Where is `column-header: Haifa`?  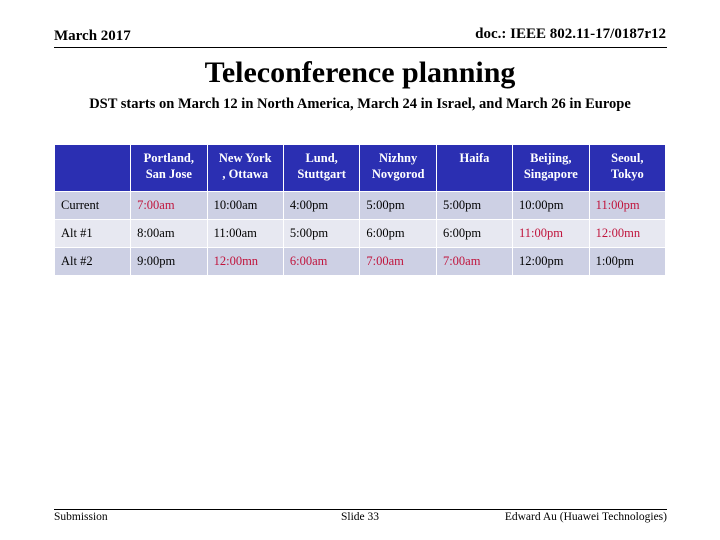 column-header: Haifa is located at coordinates (474, 168).